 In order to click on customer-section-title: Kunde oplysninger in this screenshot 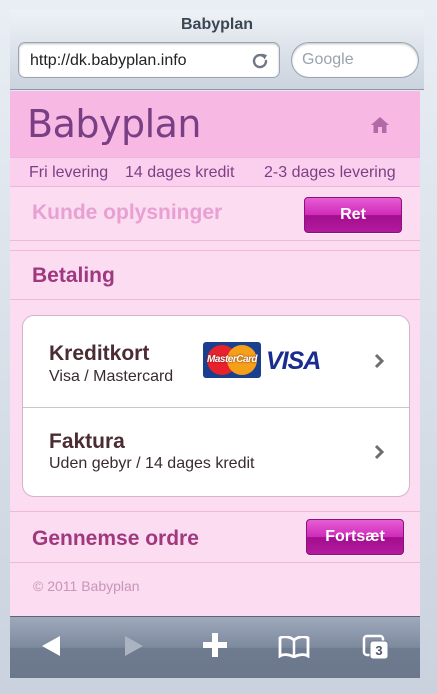, I will do `click(127, 212)`.